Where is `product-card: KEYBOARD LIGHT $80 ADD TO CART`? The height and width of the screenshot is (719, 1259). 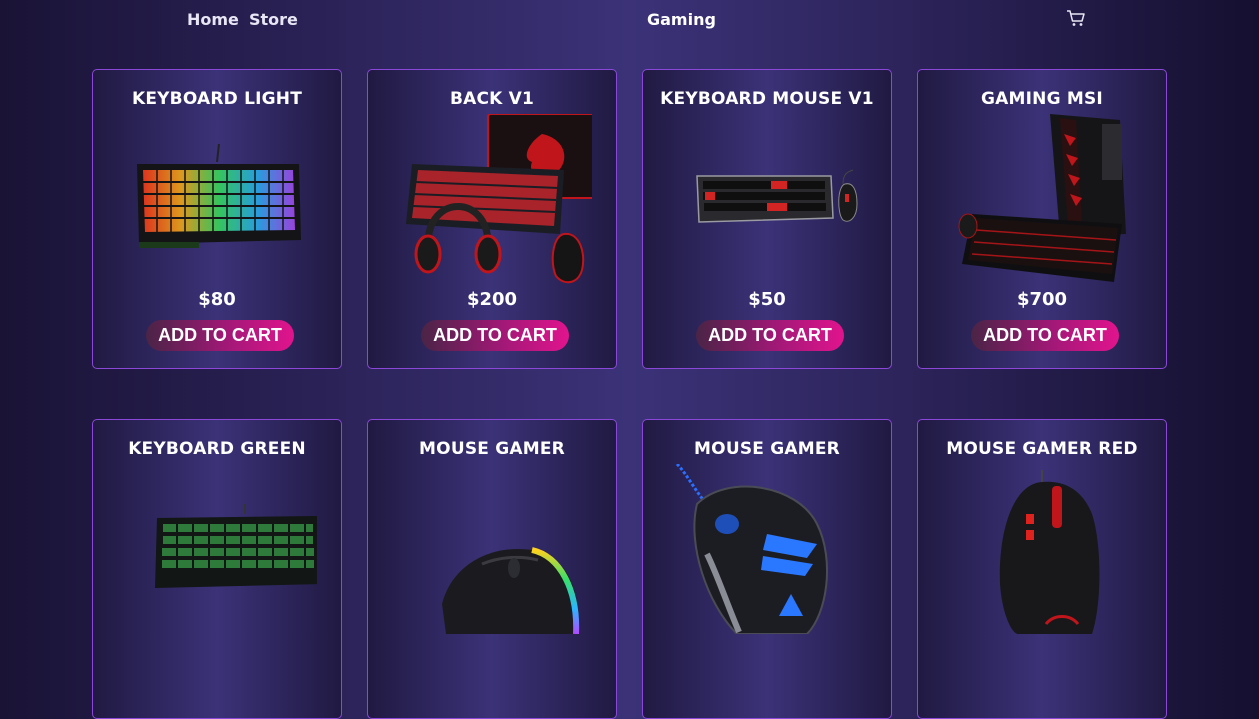 product-card: KEYBOARD LIGHT $80 ADD TO CART is located at coordinates (217, 219).